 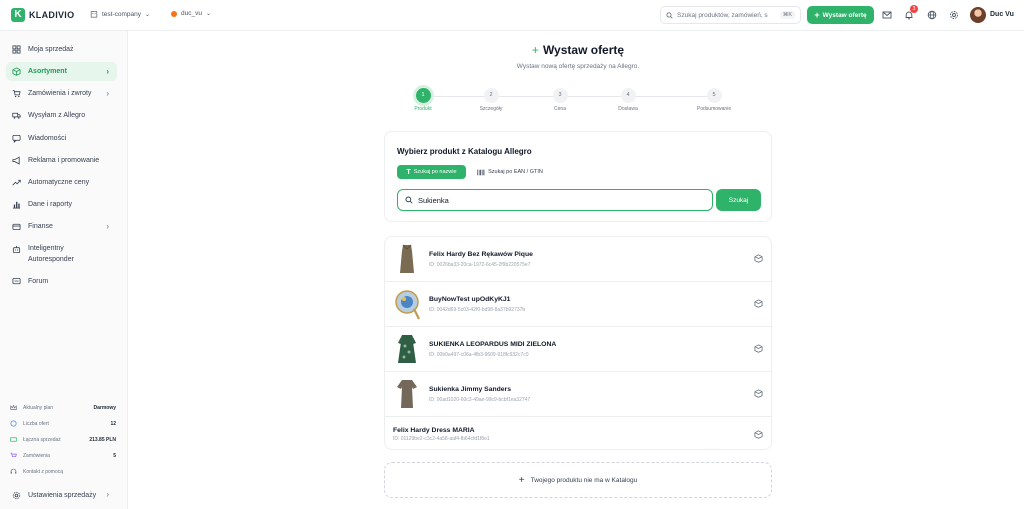 What do you see at coordinates (50, 204) in the screenshot?
I see `sidebar-item-label: Dane i raporty` at bounding box center [50, 204].